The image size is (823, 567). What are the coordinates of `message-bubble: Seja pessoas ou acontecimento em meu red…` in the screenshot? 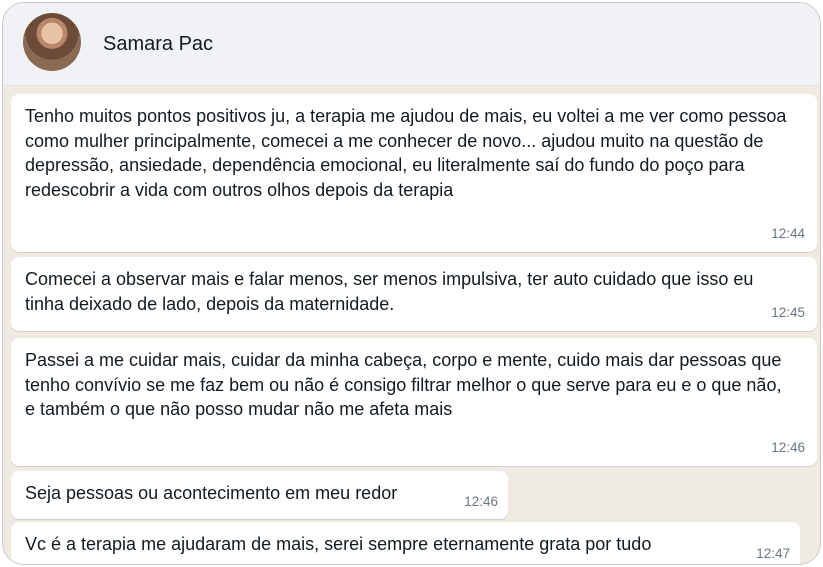 It's located at (259, 495).